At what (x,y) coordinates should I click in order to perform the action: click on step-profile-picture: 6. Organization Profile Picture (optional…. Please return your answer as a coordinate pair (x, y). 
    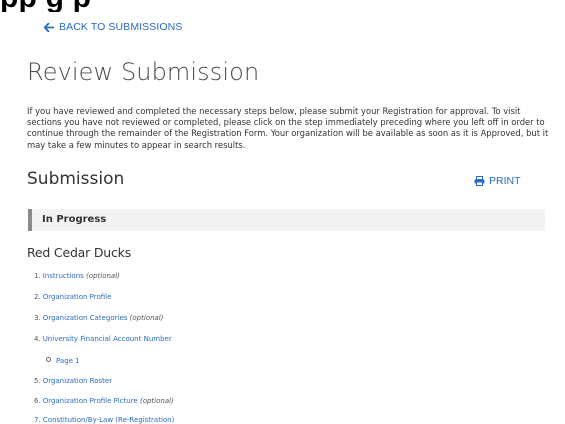
    Looking at the image, I should click on (104, 401).